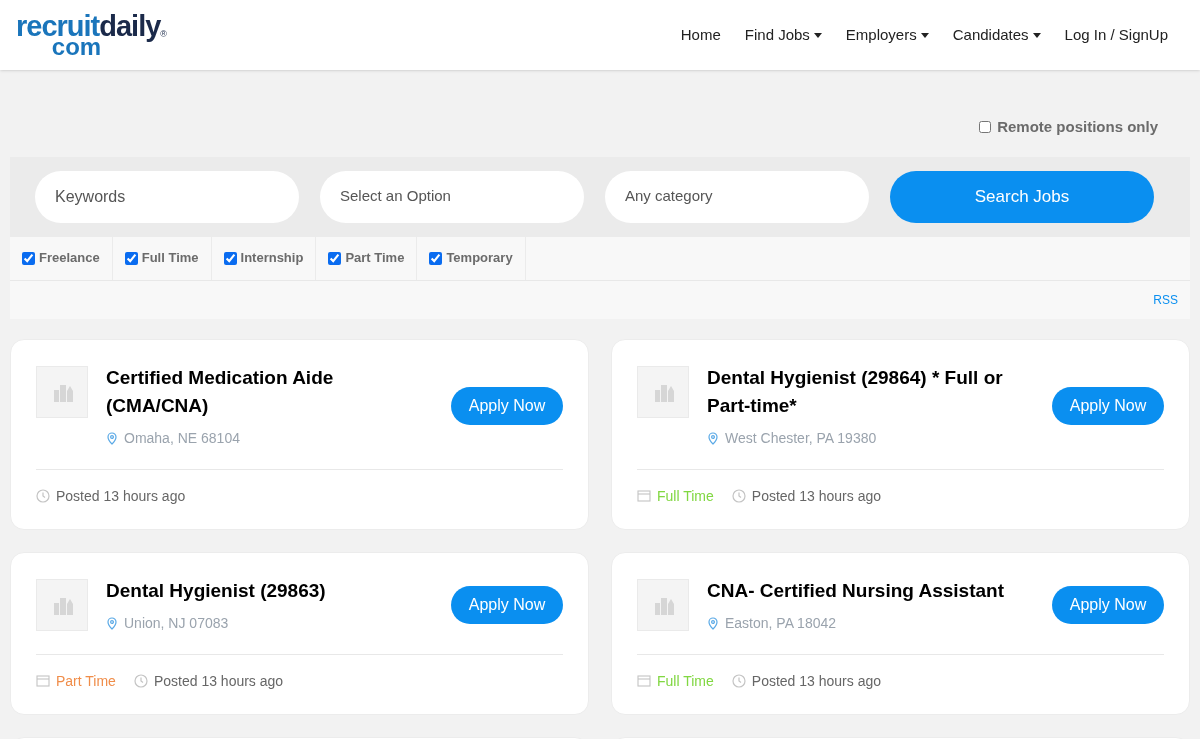 This screenshot has height=739, width=1200. I want to click on job-location: West Chester, PA 19380, so click(801, 438).